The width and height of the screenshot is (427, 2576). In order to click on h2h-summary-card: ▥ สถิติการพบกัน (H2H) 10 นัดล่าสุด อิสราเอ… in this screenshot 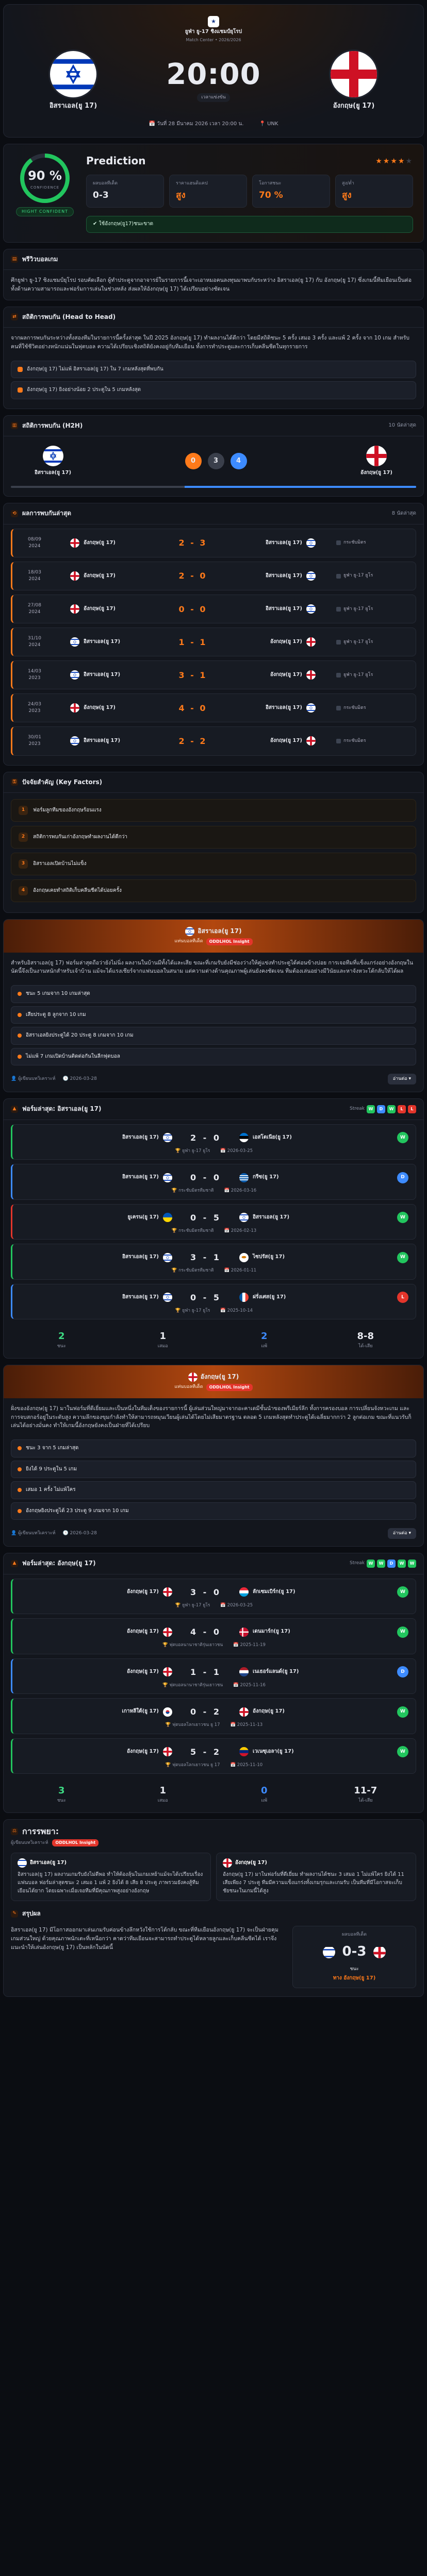, I will do `click(213, 456)`.